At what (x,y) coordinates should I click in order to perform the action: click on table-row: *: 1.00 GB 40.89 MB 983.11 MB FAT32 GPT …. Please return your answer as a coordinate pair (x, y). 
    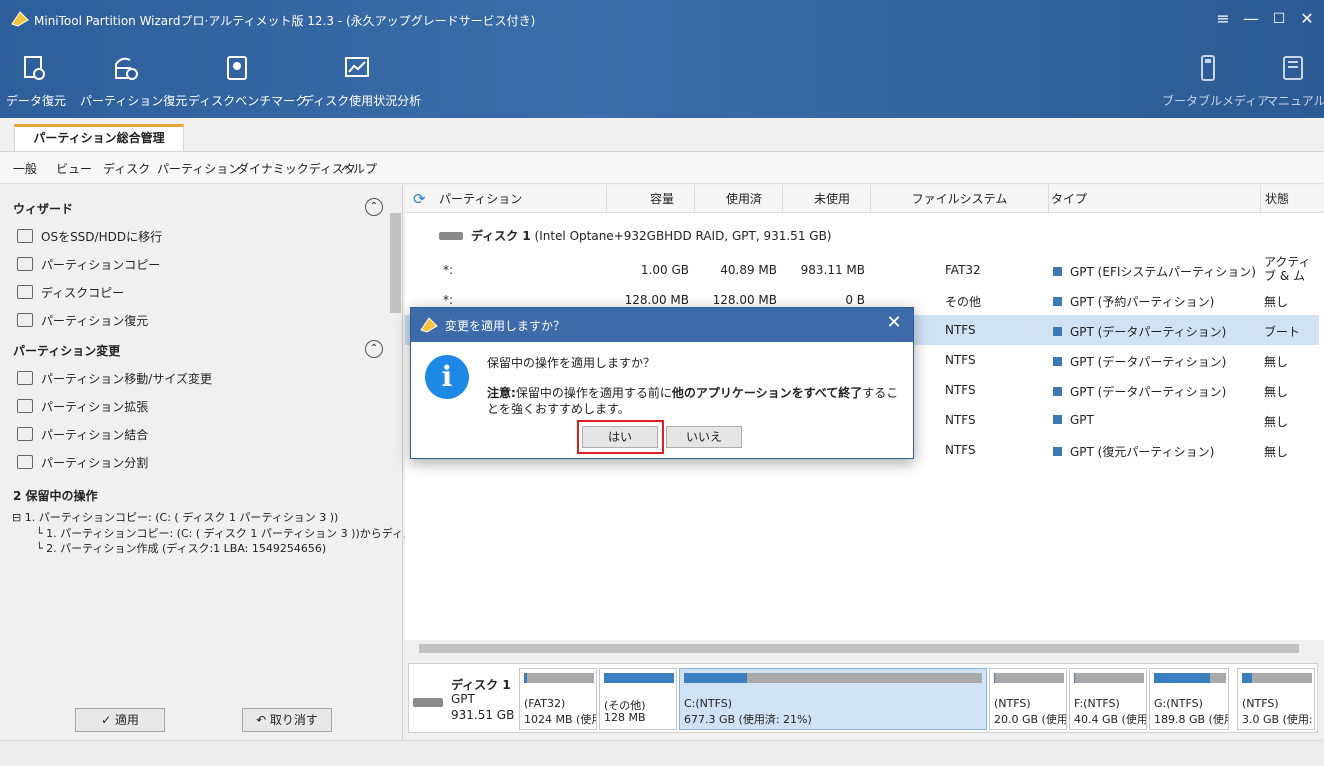
    Looking at the image, I should click on (862, 270).